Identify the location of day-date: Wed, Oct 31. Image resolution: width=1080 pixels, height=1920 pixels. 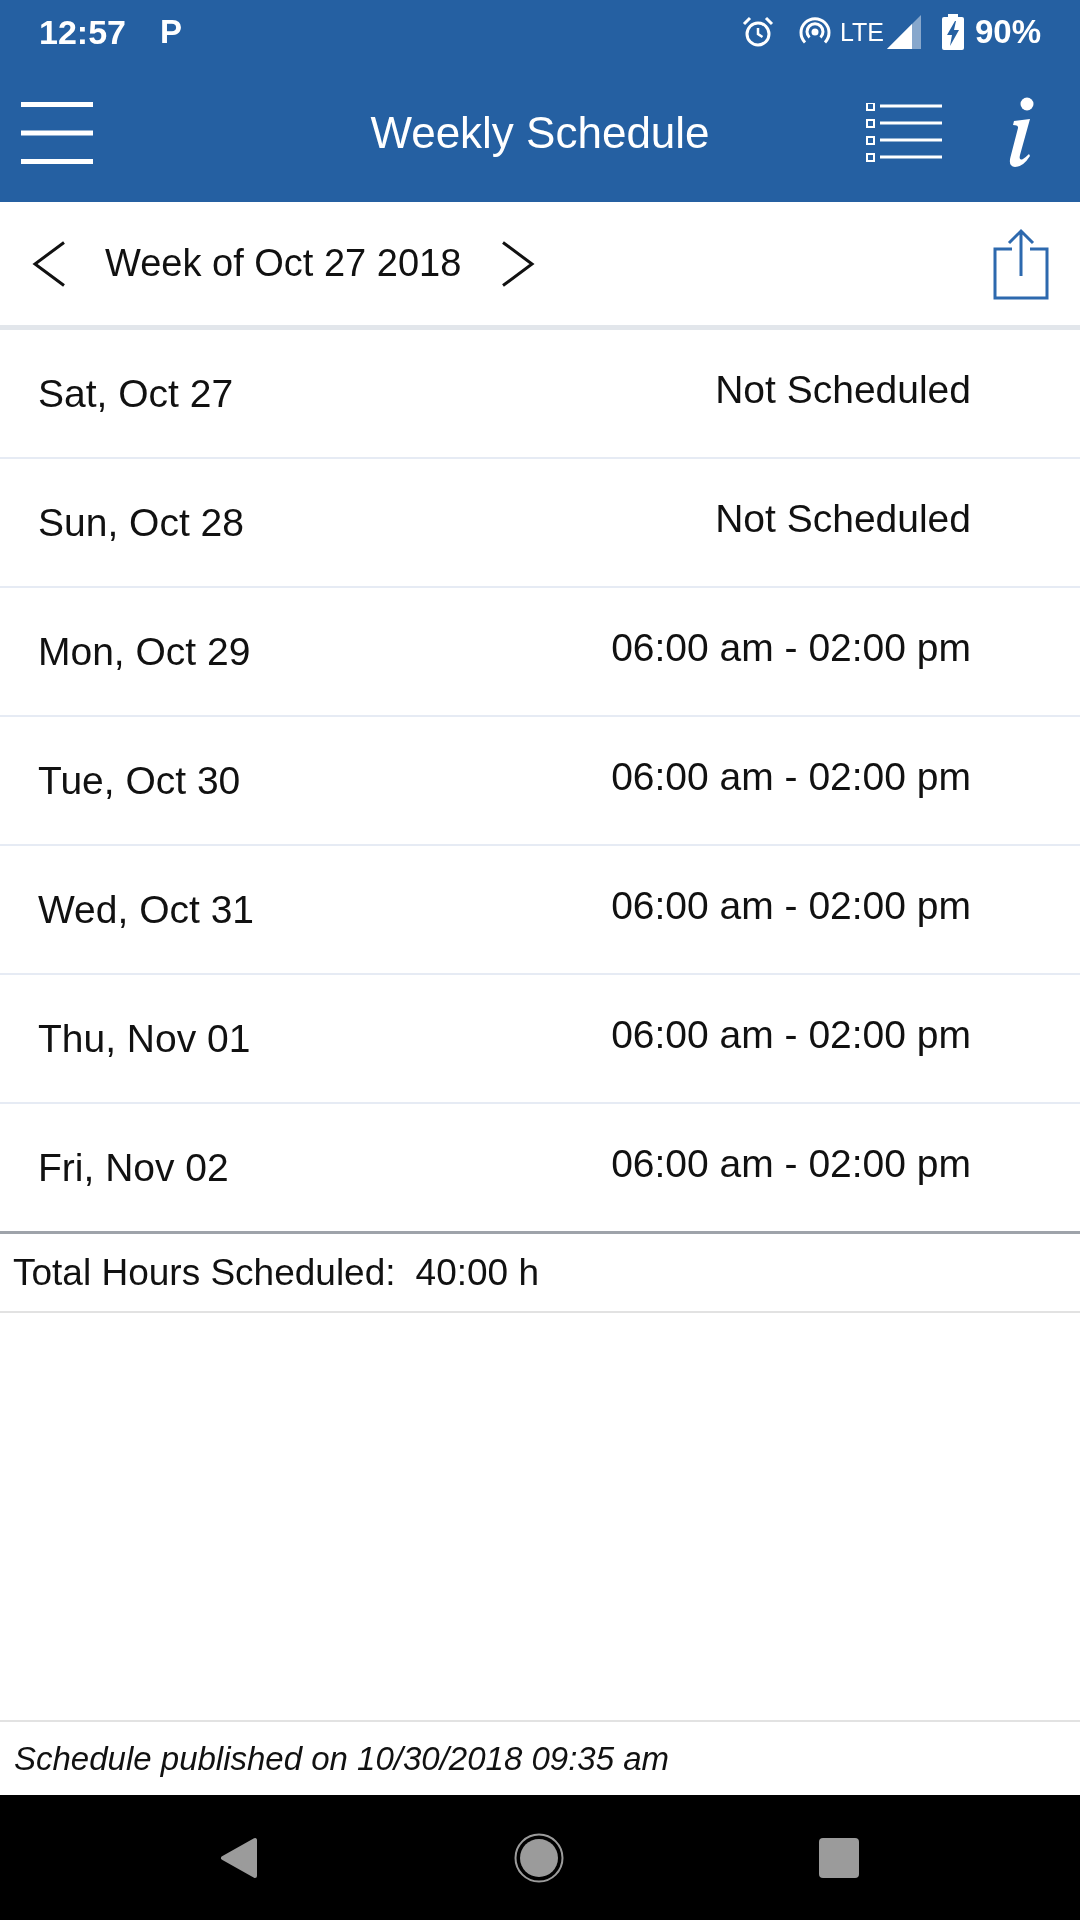
(146, 909).